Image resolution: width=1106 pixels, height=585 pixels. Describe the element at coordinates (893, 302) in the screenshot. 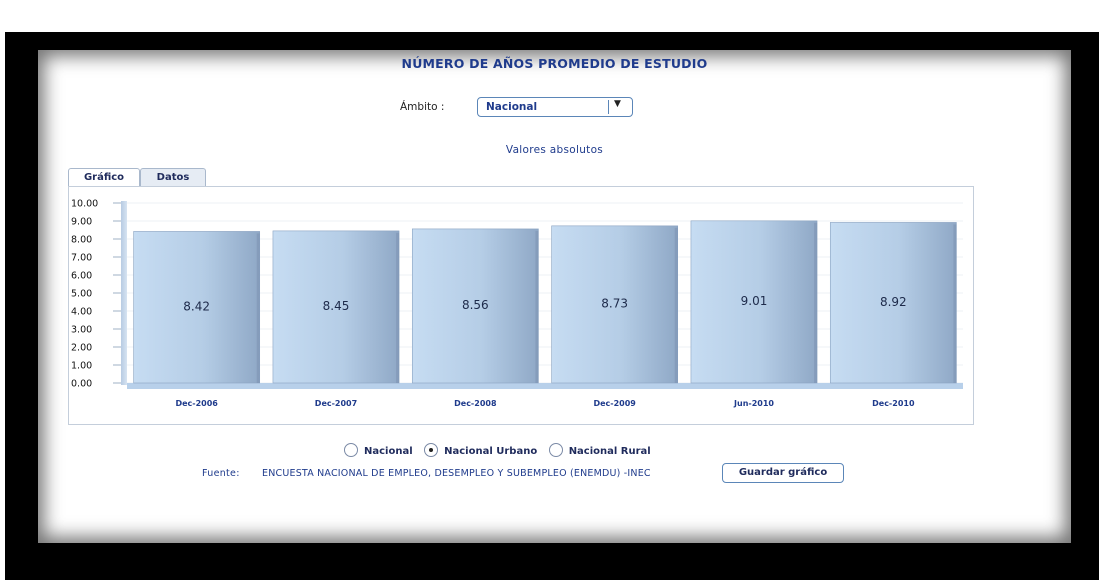

I see `data-label: 8.92` at that location.